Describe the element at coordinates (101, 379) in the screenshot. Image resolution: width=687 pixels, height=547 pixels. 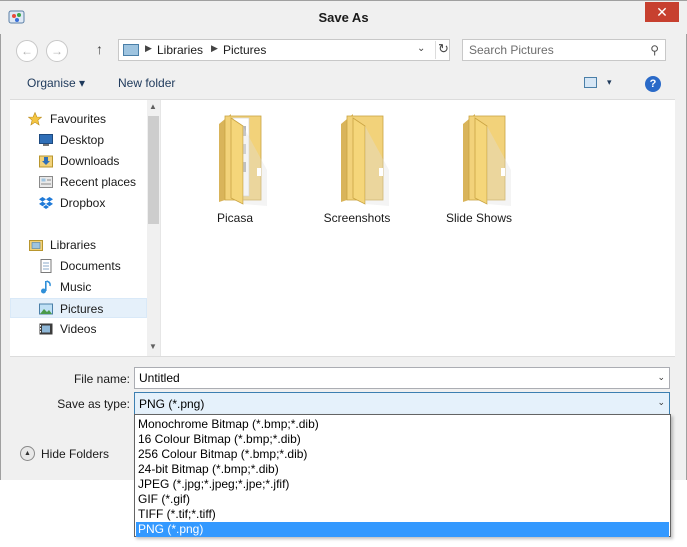
I see `file-name-label: File name:` at that location.